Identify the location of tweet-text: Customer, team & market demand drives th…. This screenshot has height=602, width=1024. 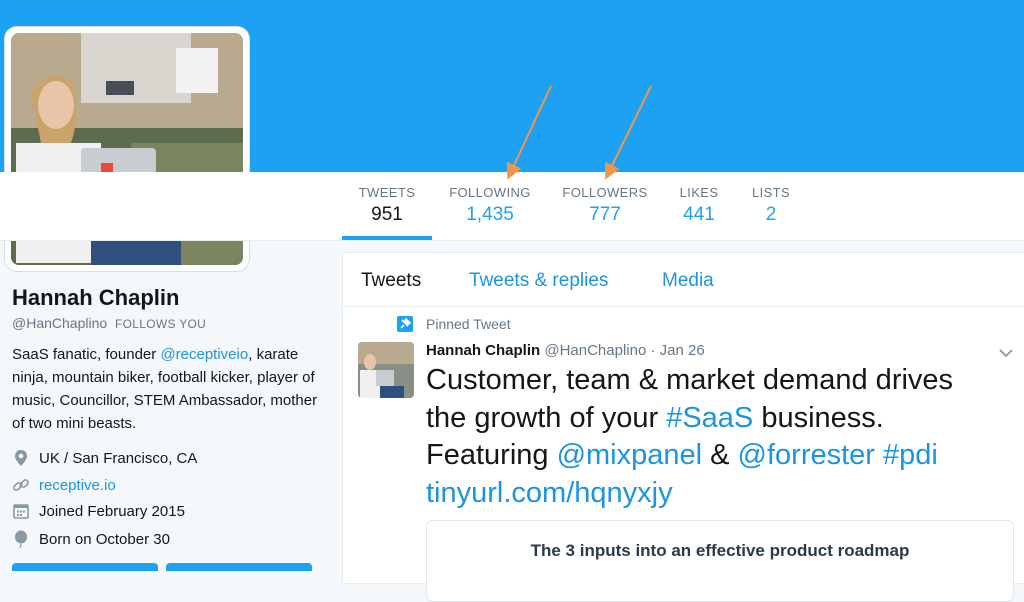
(721, 437).